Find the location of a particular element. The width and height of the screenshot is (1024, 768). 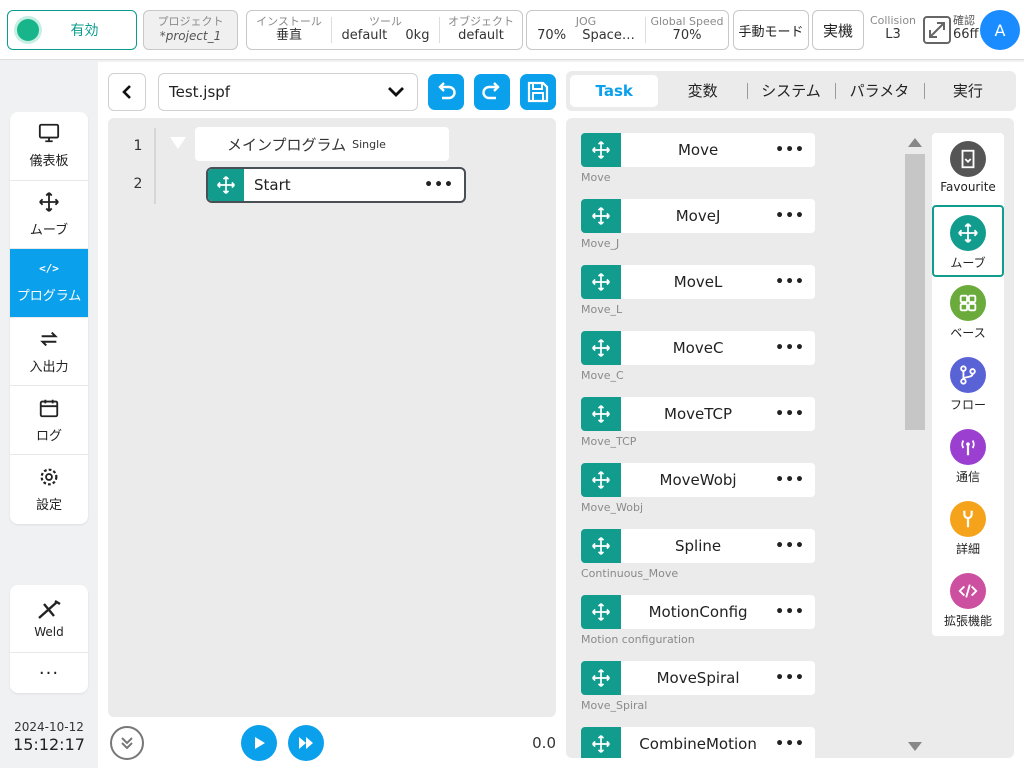

command-pill: MoveWobj ••• is located at coordinates (698, 480).